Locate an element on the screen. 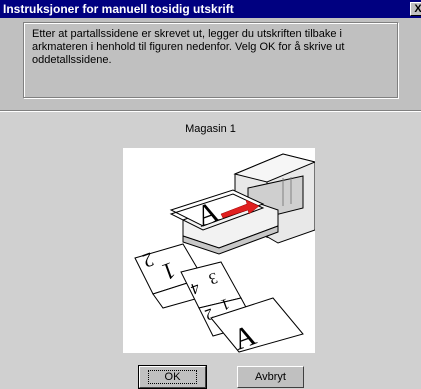 This screenshot has height=389, width=421. cancel-button: Avbryt is located at coordinates (270, 377).